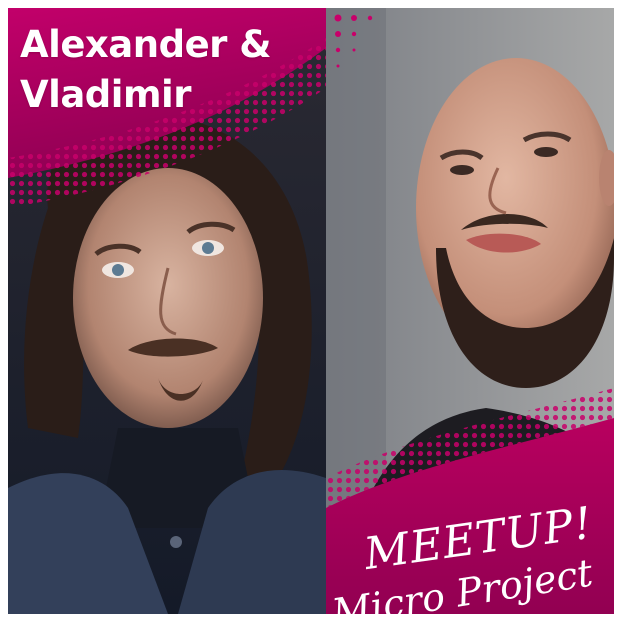  What do you see at coordinates (462, 555) in the screenshot?
I see `meetup-badge: MEETUP! Micro Project` at bounding box center [462, 555].